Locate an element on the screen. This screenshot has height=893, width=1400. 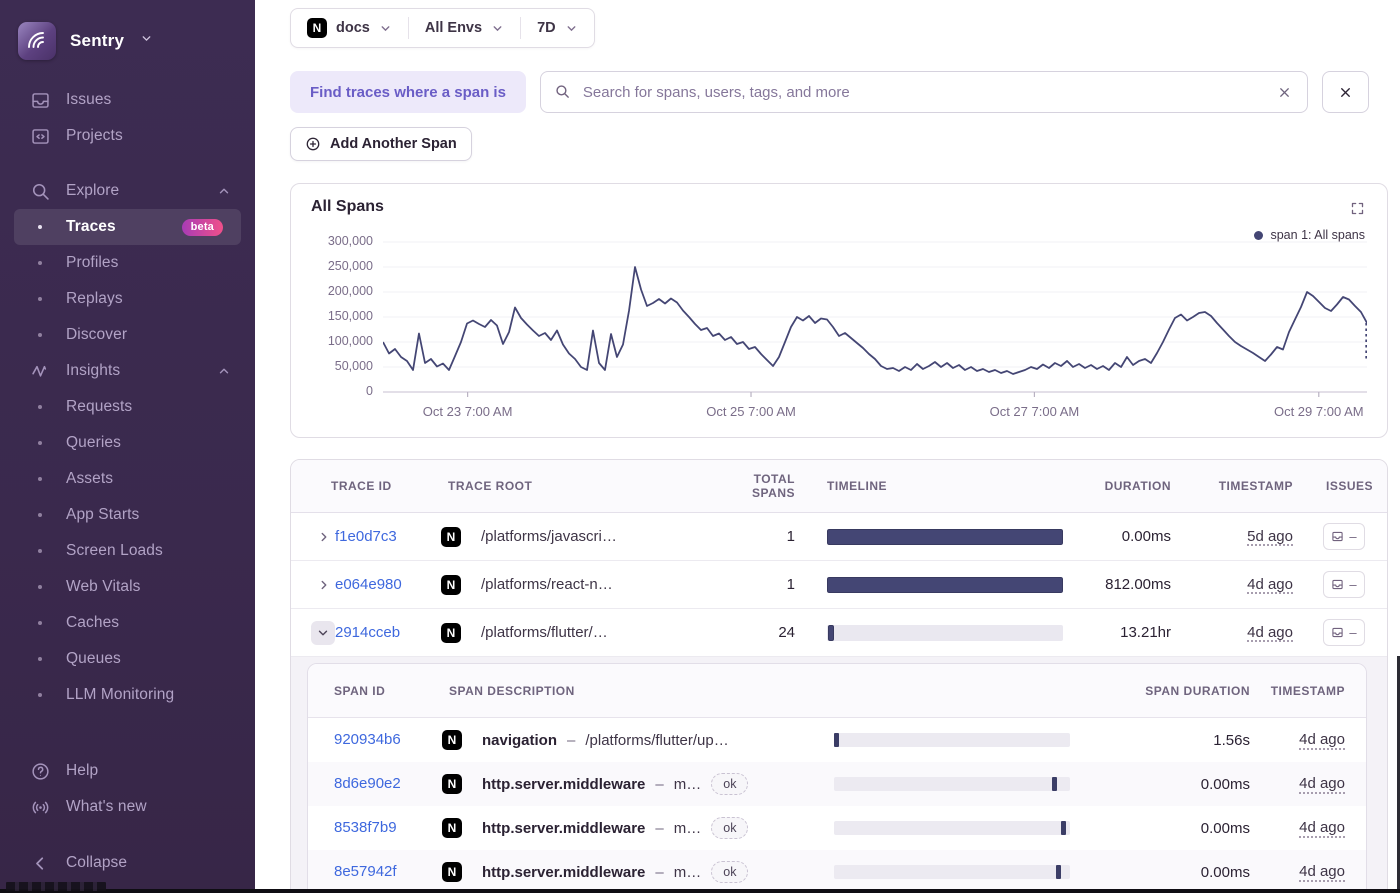
sidebar-item-label: Replays is located at coordinates (94, 298).